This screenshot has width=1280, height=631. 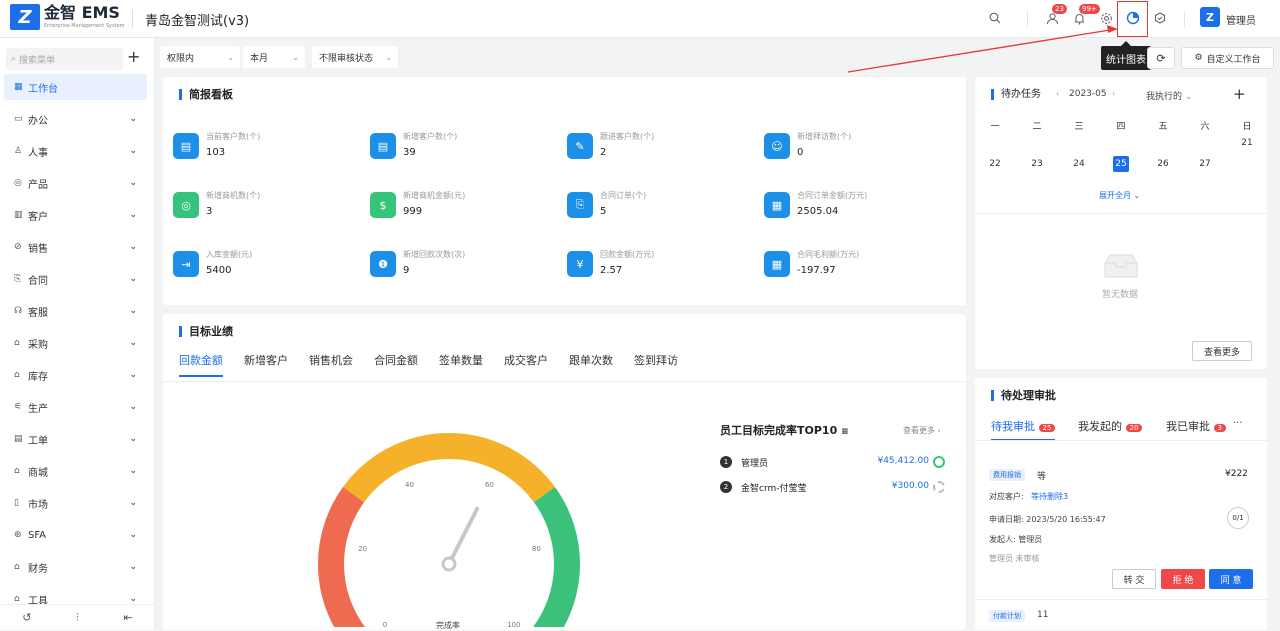 I want to click on metric-value: 2, so click(x=603, y=152).